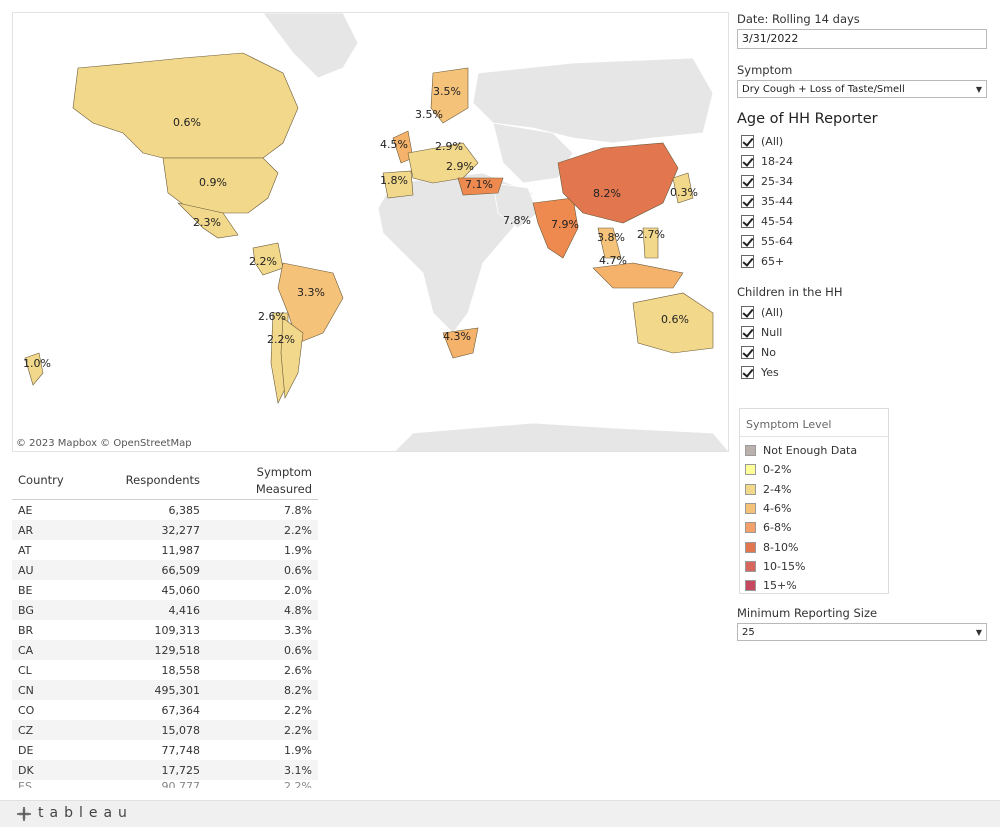 This screenshot has width=1000, height=827. What do you see at coordinates (772, 141) in the screenshot?
I see `checkbox-label: (All)` at bounding box center [772, 141].